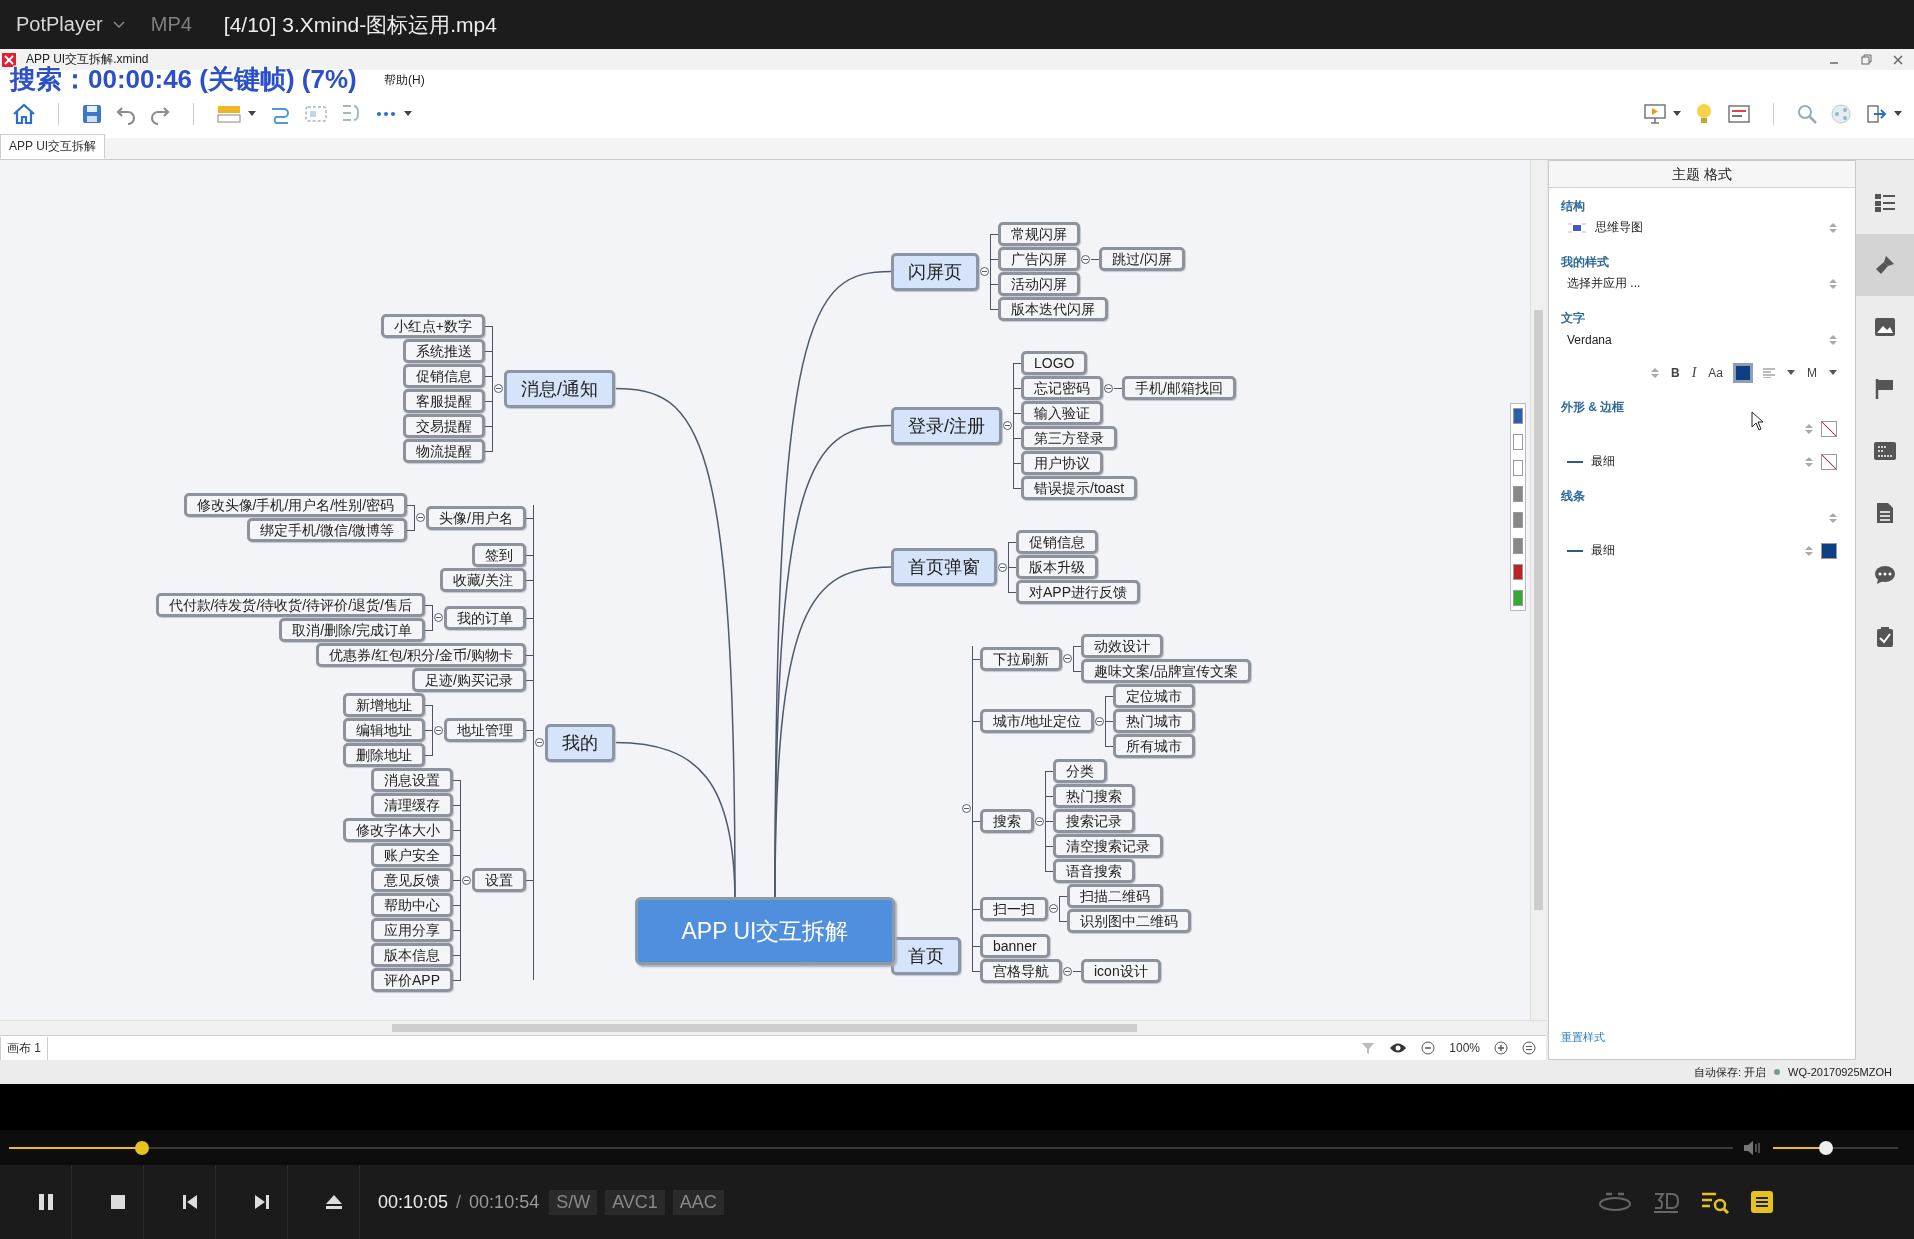 The image size is (1914, 1239). What do you see at coordinates (573, 1202) in the screenshot?
I see `codec-badge: S/W` at bounding box center [573, 1202].